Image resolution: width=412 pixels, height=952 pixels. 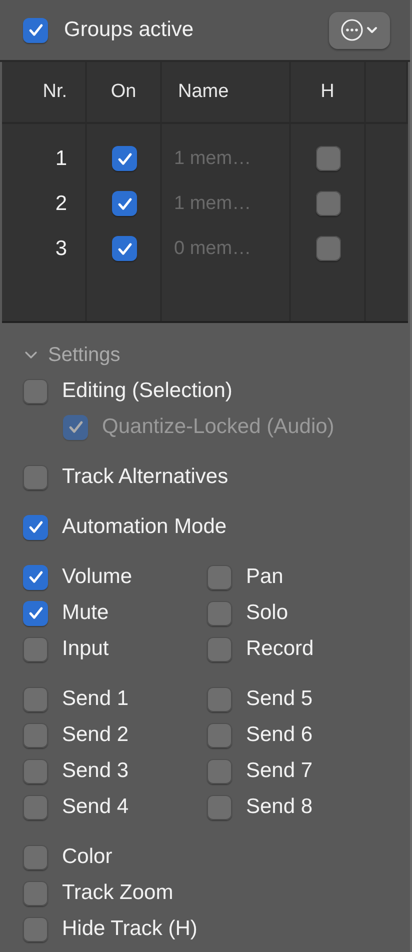 I want to click on column-header: Nr., so click(x=44, y=92).